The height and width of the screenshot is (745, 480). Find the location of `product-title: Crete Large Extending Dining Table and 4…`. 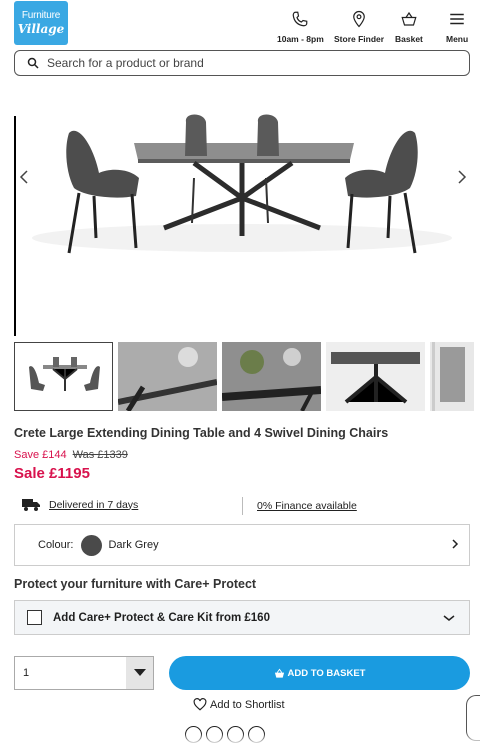

product-title: Crete Large Extending Dining Table and 4… is located at coordinates (201, 433).